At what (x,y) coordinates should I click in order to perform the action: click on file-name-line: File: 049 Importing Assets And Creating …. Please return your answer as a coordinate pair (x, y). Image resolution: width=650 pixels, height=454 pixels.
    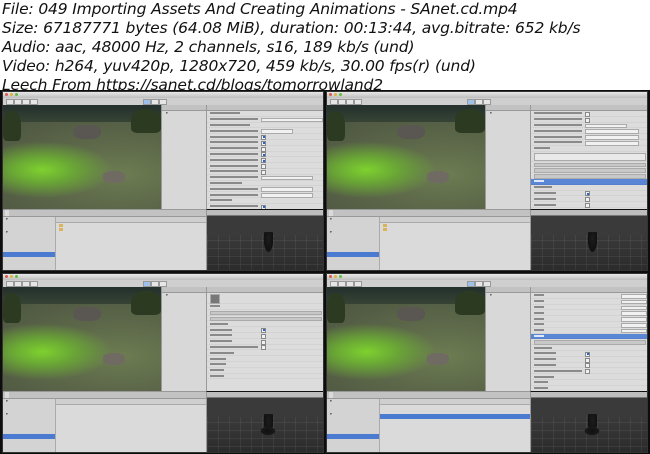
    Looking at the image, I should click on (260, 9).